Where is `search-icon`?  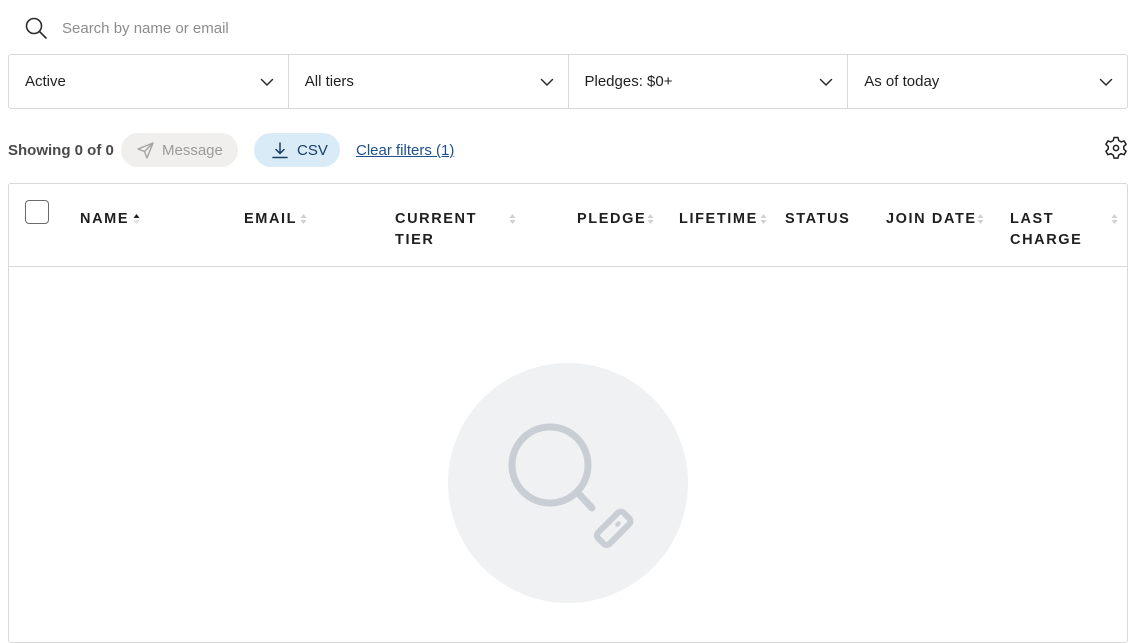 search-icon is located at coordinates (36, 28).